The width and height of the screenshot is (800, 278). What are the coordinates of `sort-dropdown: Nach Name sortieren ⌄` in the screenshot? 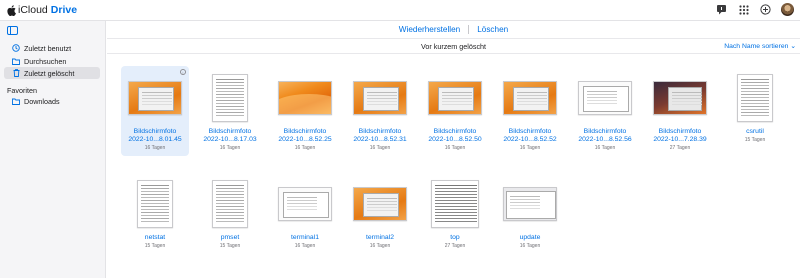 It's located at (760, 46).